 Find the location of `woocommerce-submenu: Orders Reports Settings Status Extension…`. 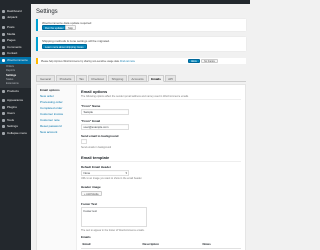

woocommerce-submenu: Orders Reports Settings Status Extension… is located at coordinates (15, 75).